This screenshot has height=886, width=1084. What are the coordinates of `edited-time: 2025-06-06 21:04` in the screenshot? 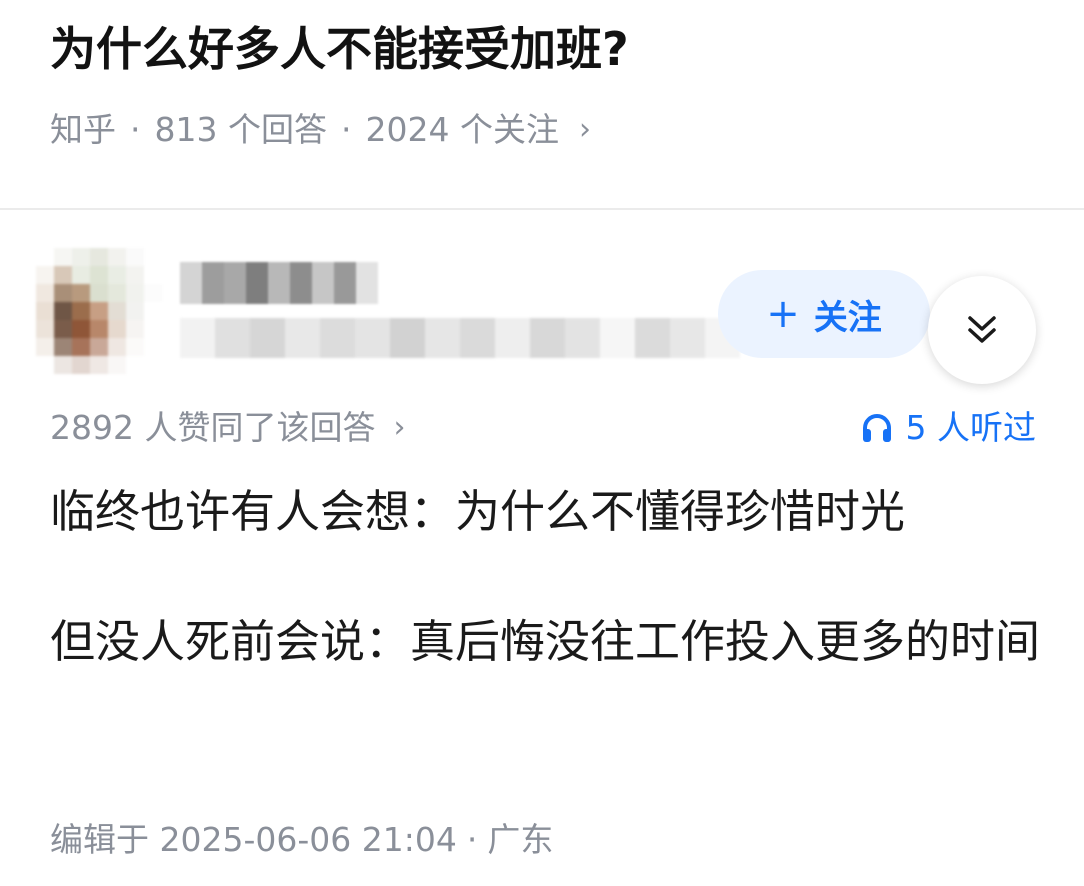 It's located at (308, 839).